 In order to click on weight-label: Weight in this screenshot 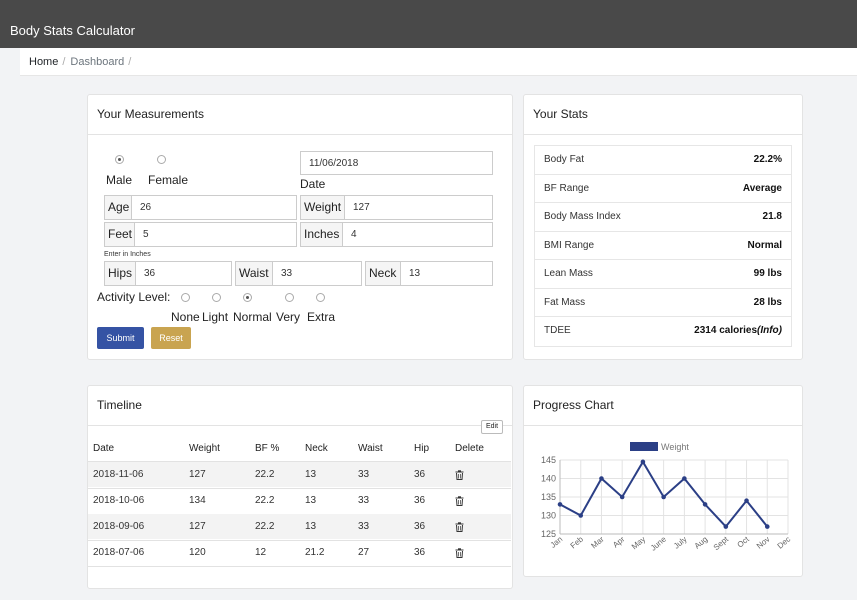, I will do `click(322, 207)`.